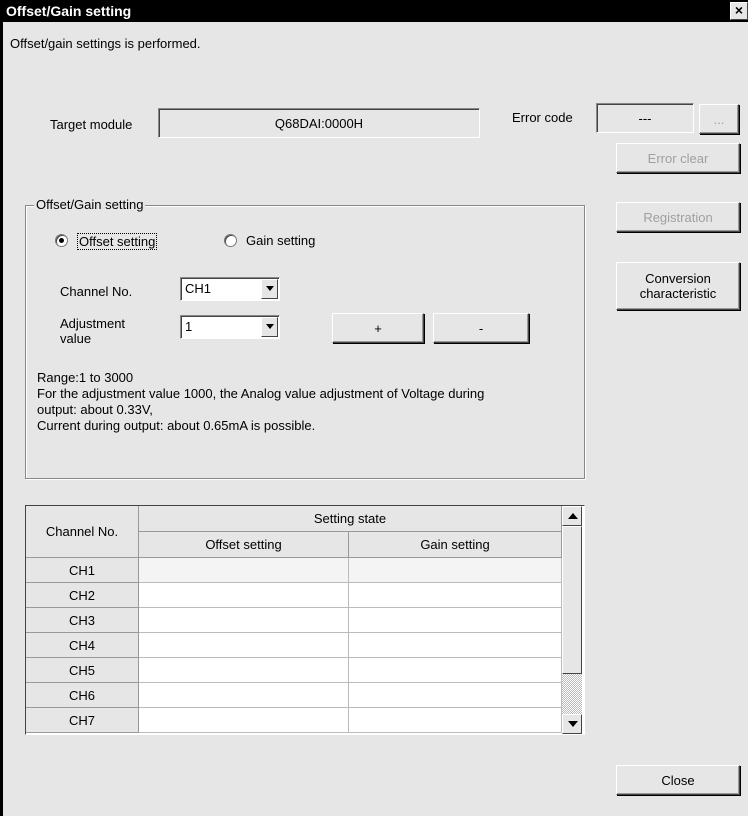  Describe the element at coordinates (93, 323) in the screenshot. I see `adjustment-label-line1: Adjustment` at that location.